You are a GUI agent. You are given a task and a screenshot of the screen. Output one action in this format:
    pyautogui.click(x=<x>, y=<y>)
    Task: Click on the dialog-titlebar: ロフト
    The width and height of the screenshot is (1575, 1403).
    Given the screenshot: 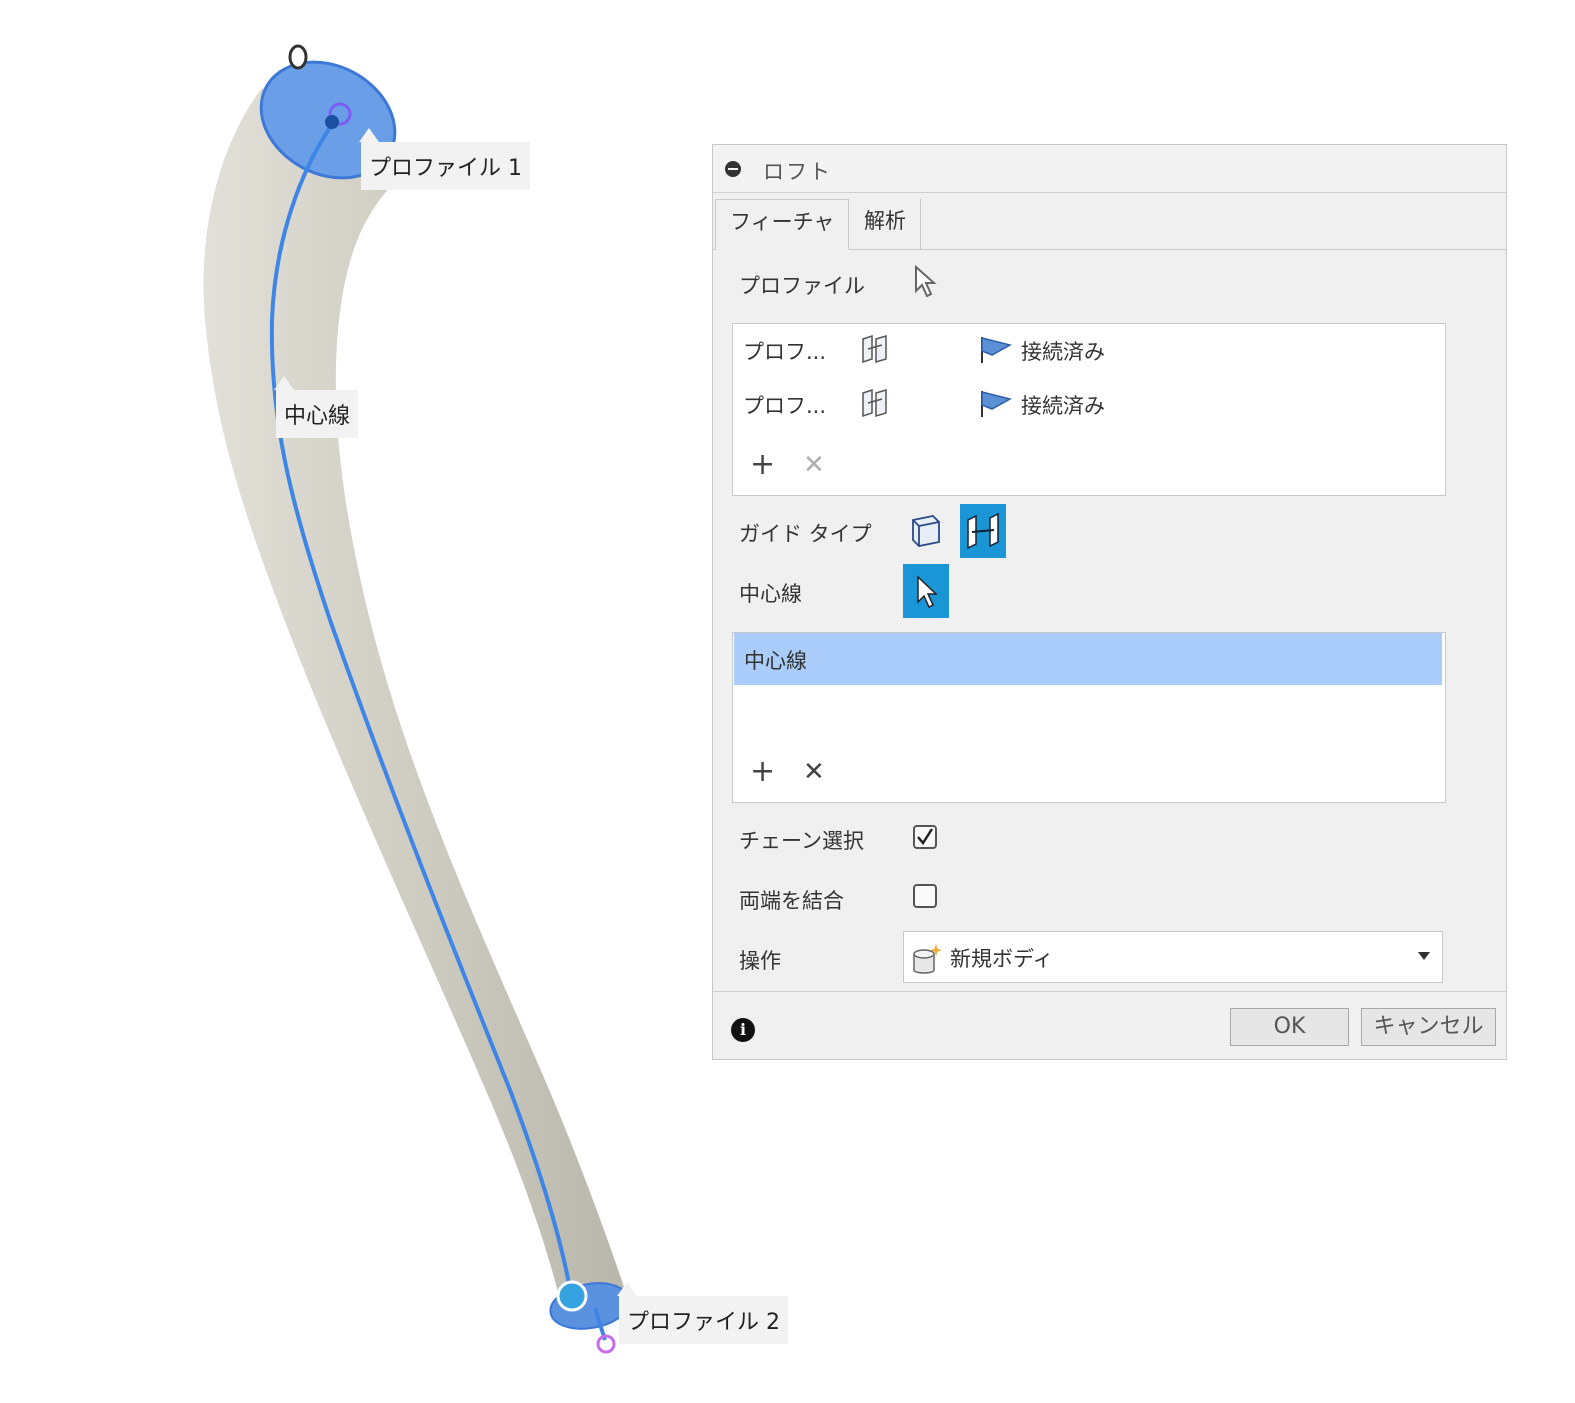 What is the action you would take?
    pyautogui.click(x=1109, y=169)
    